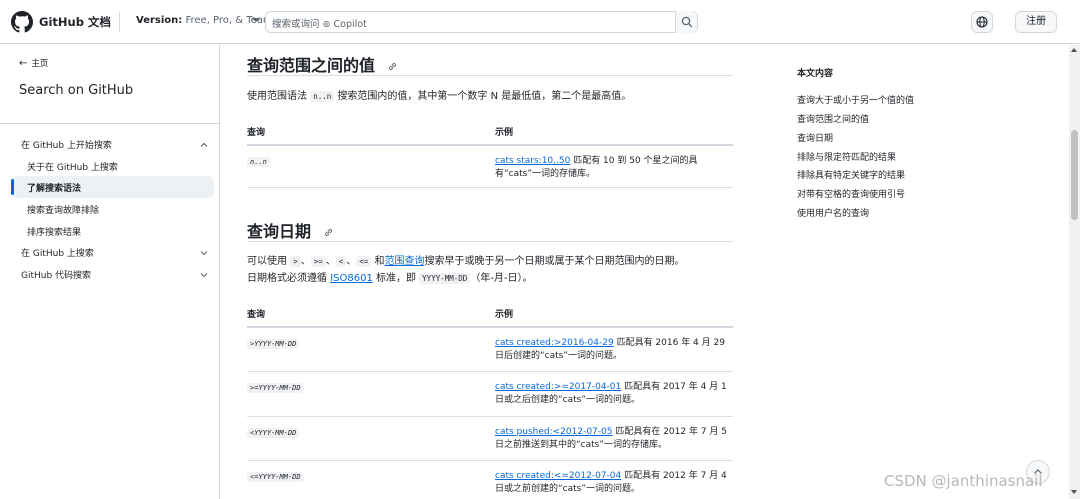 The image size is (1080, 499). I want to click on example-link: cats stars:10..50, so click(532, 161).